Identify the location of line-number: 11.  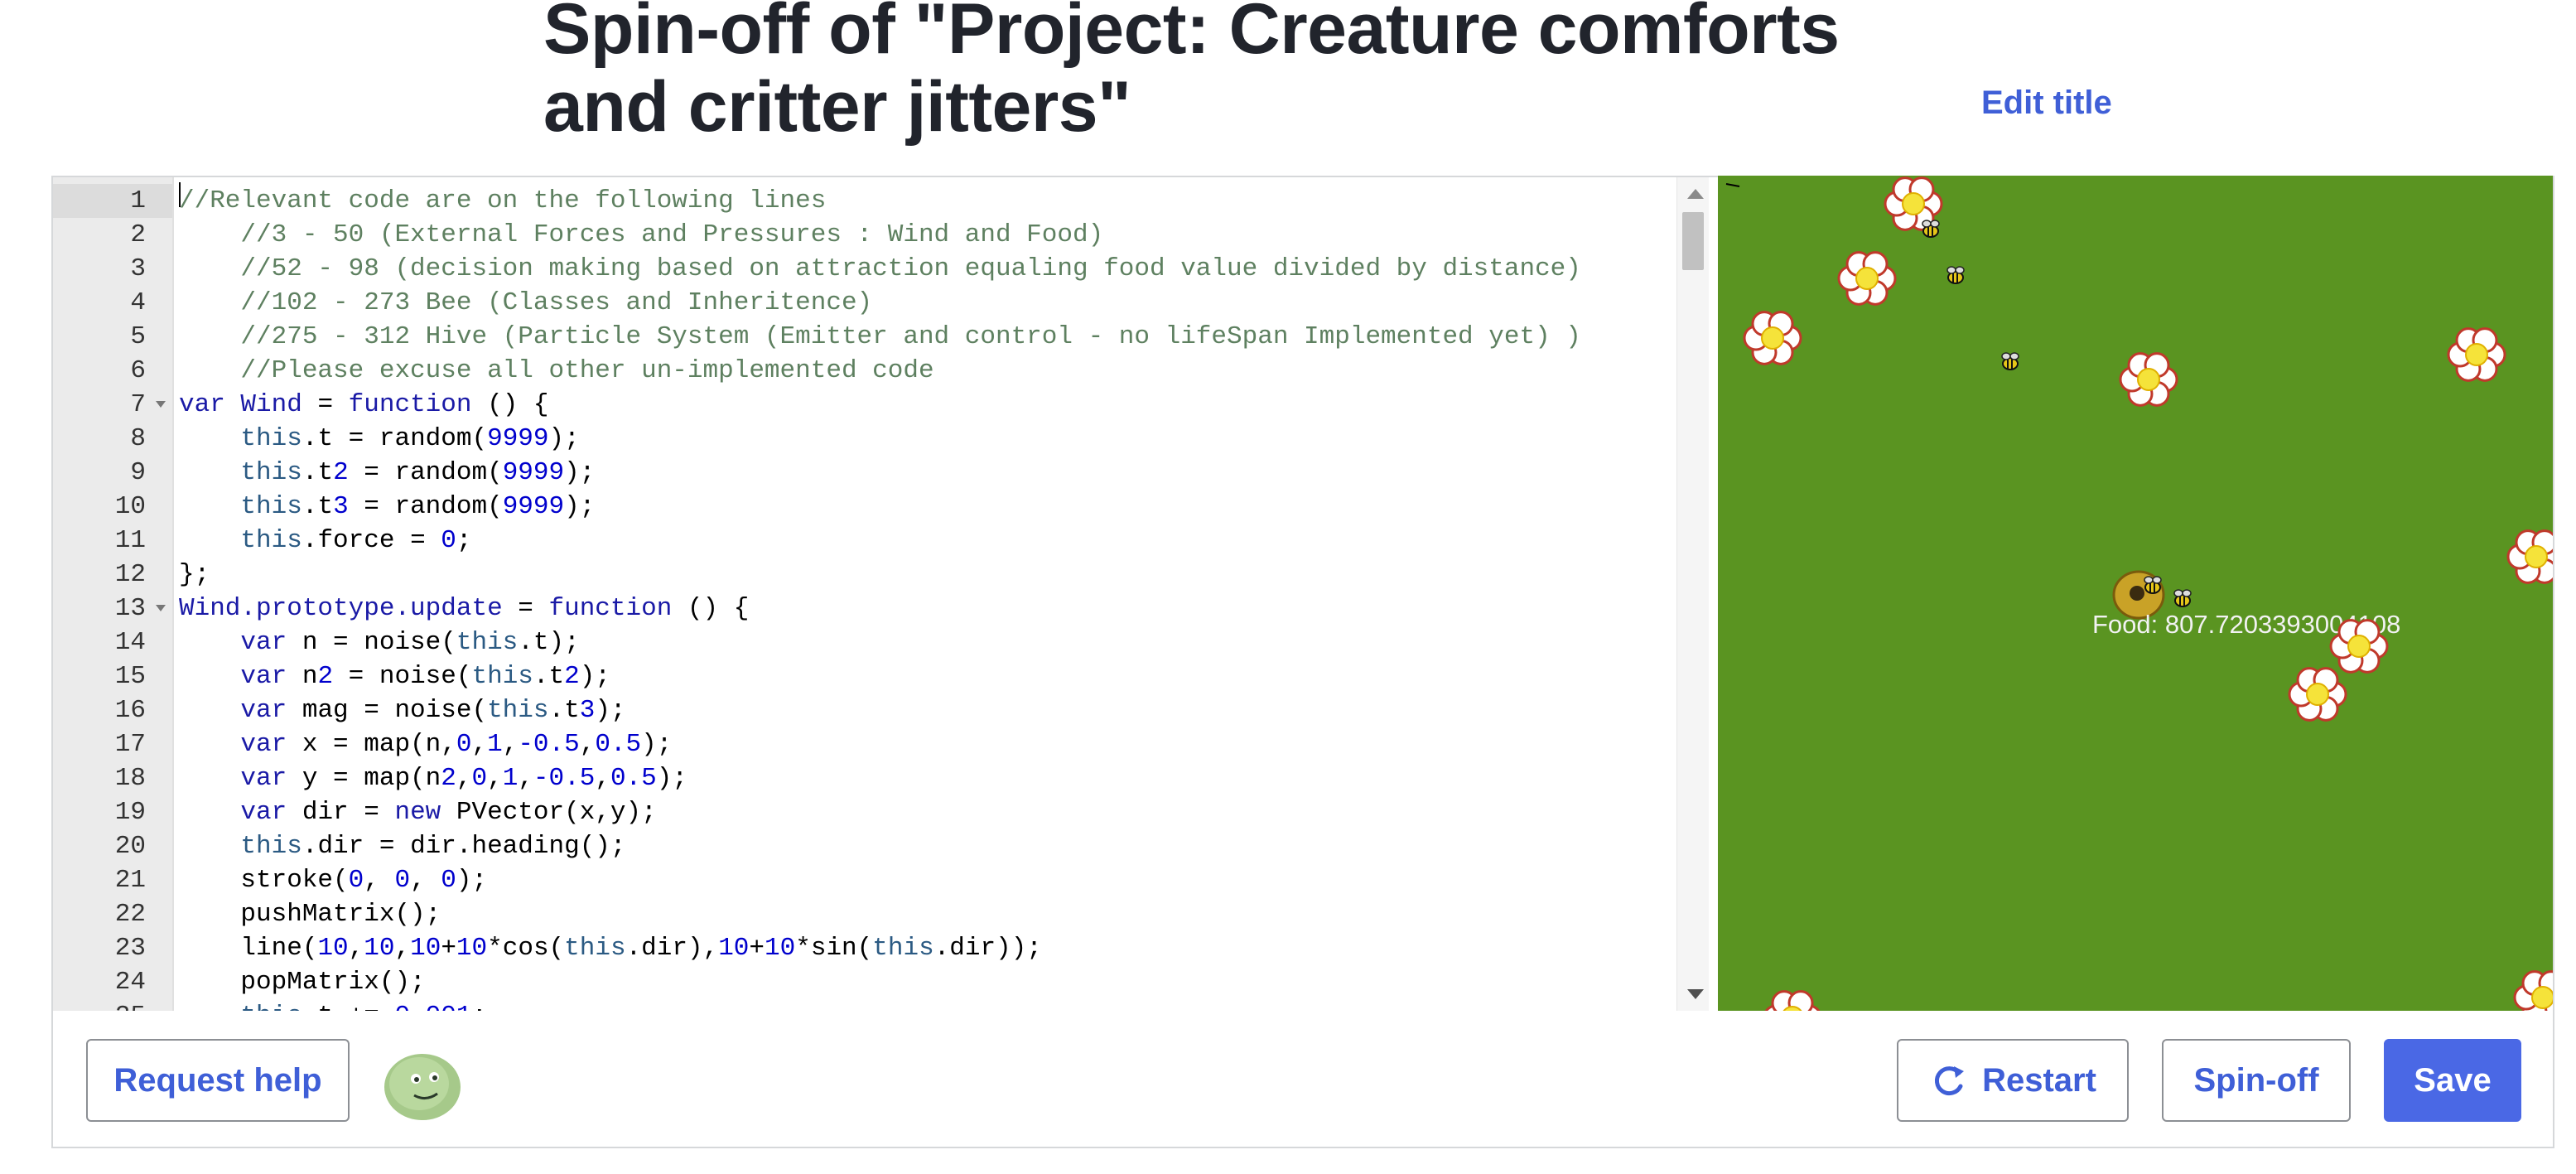
(112, 541).